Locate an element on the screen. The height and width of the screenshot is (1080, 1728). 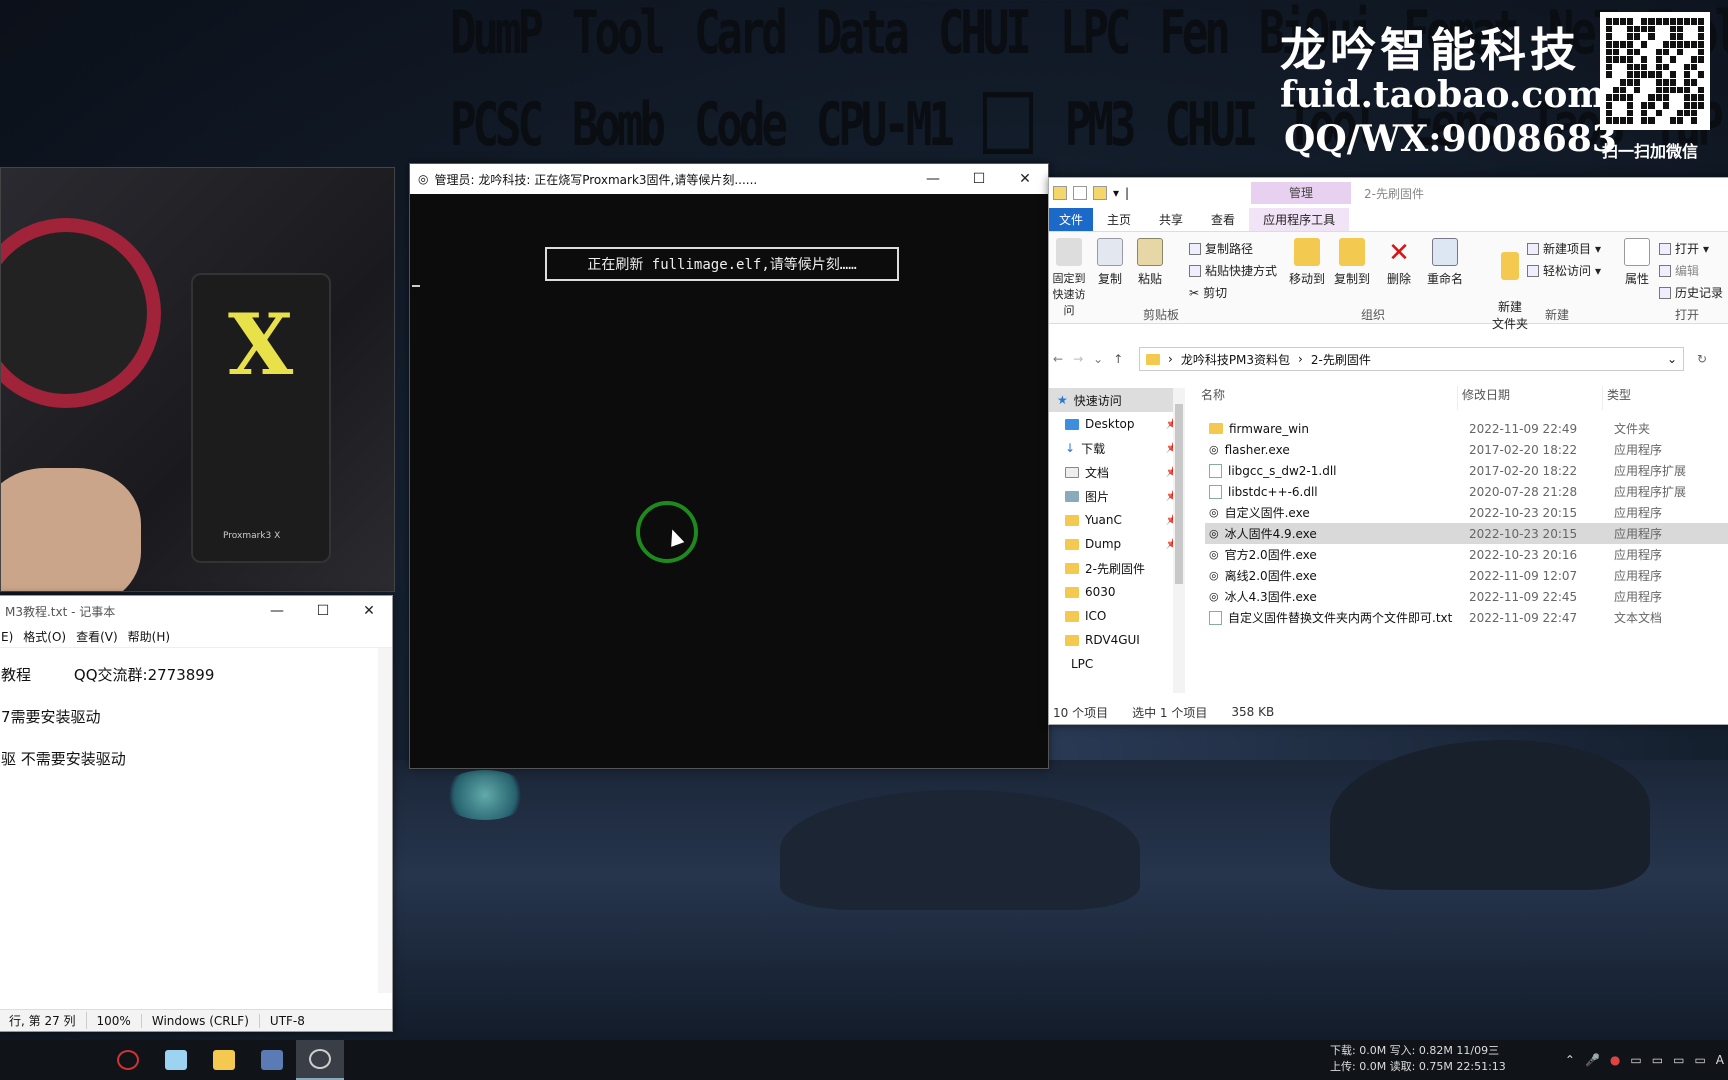
menu-edit: E) is located at coordinates (7, 637).